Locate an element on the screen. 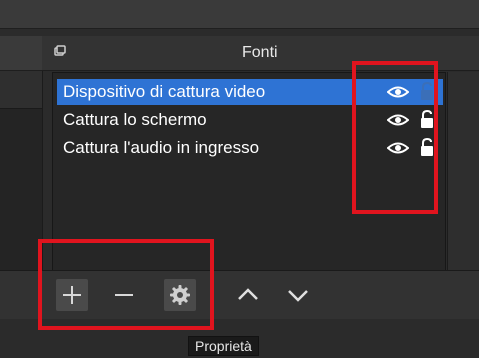 The width and height of the screenshot is (479, 358). source-label: Cattura lo schermo is located at coordinates (135, 119).